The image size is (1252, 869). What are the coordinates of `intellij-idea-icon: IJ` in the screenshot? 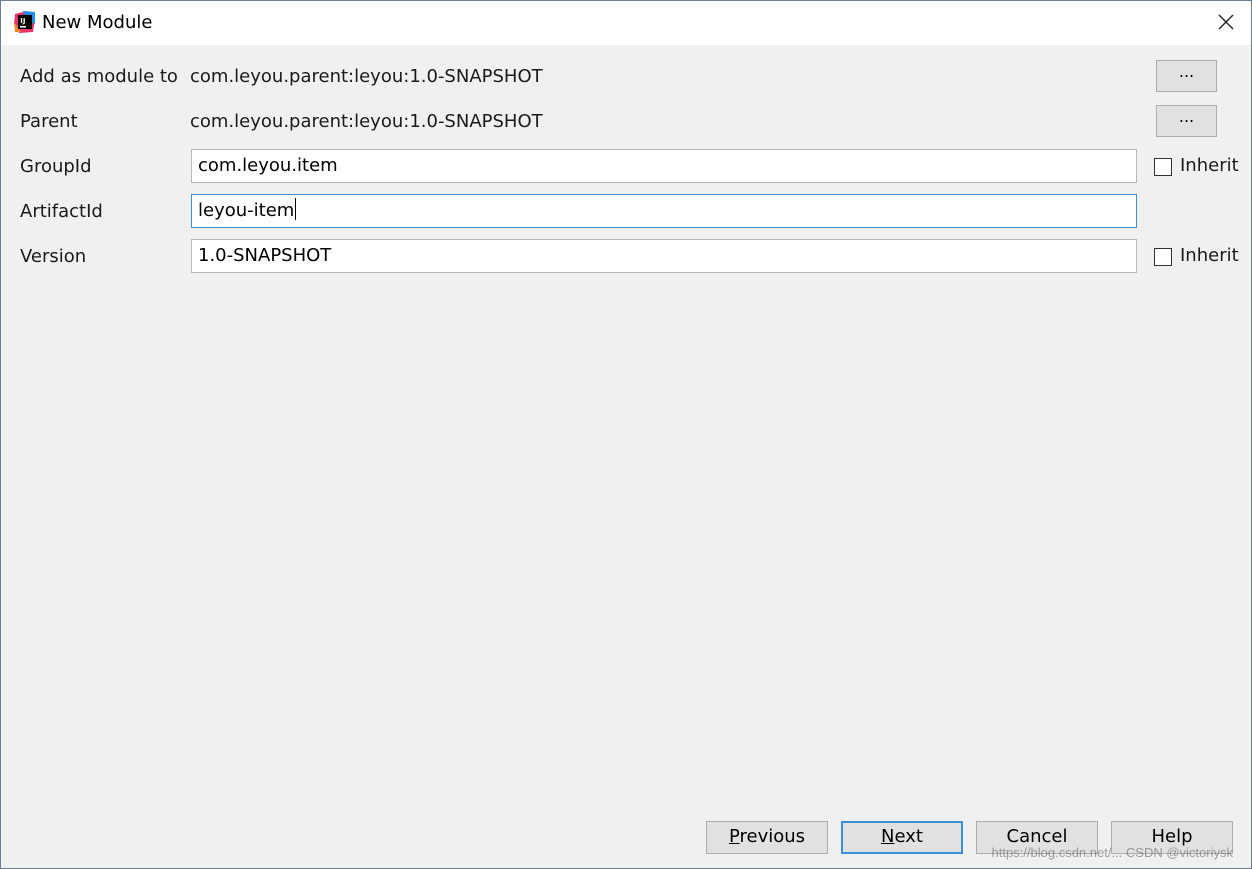 It's located at (24, 22).